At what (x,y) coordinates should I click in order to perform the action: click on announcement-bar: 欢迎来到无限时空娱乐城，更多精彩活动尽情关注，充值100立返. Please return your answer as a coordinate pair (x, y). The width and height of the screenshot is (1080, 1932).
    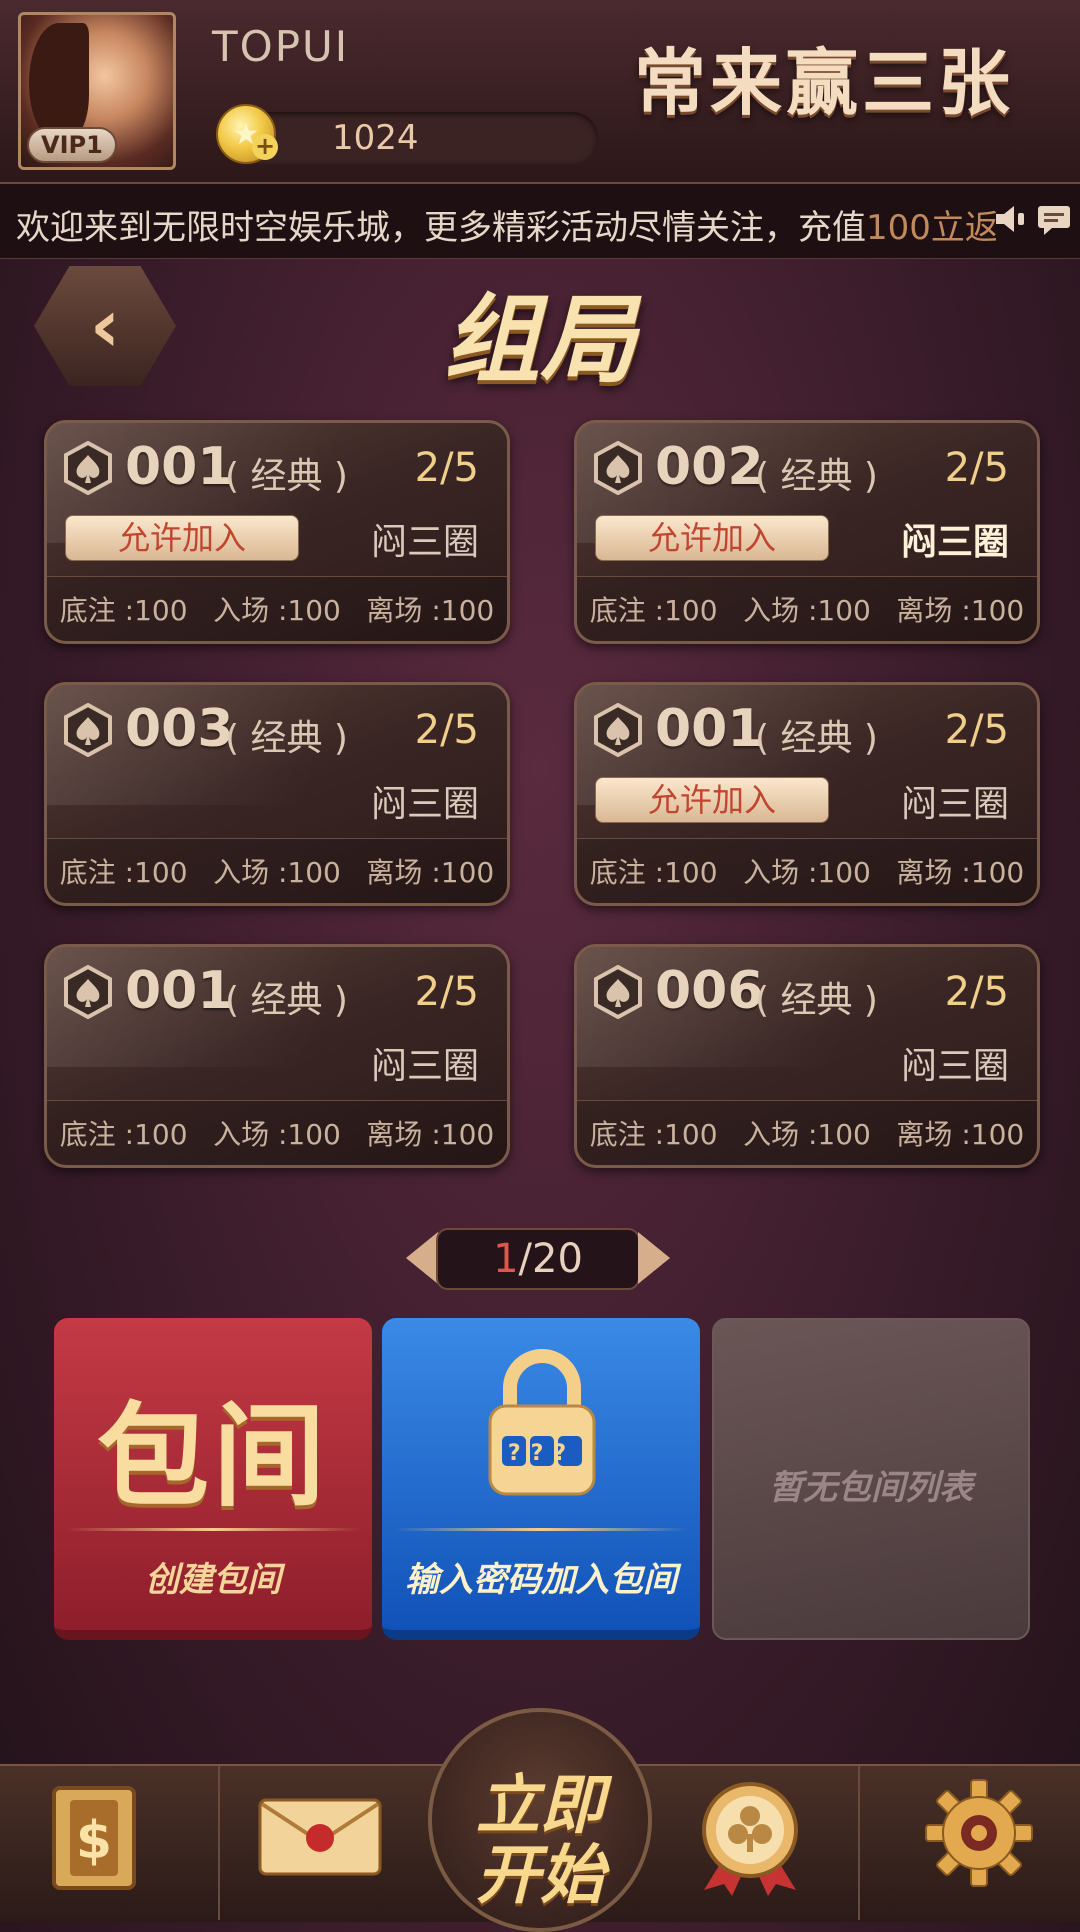
    Looking at the image, I should click on (540, 221).